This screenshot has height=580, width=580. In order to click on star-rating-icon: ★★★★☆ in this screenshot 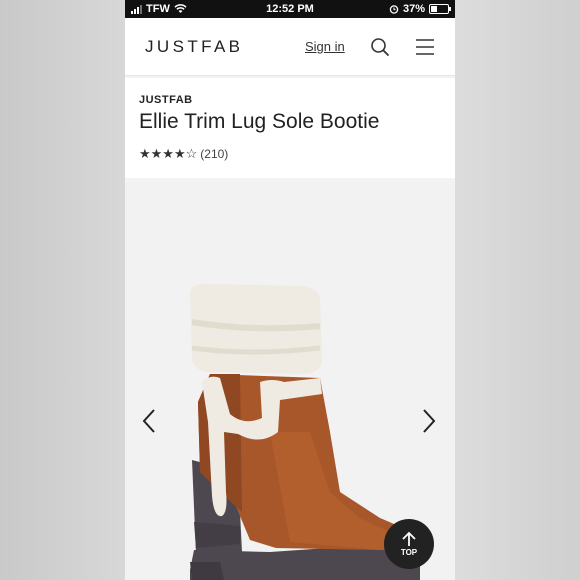, I will do `click(168, 153)`.